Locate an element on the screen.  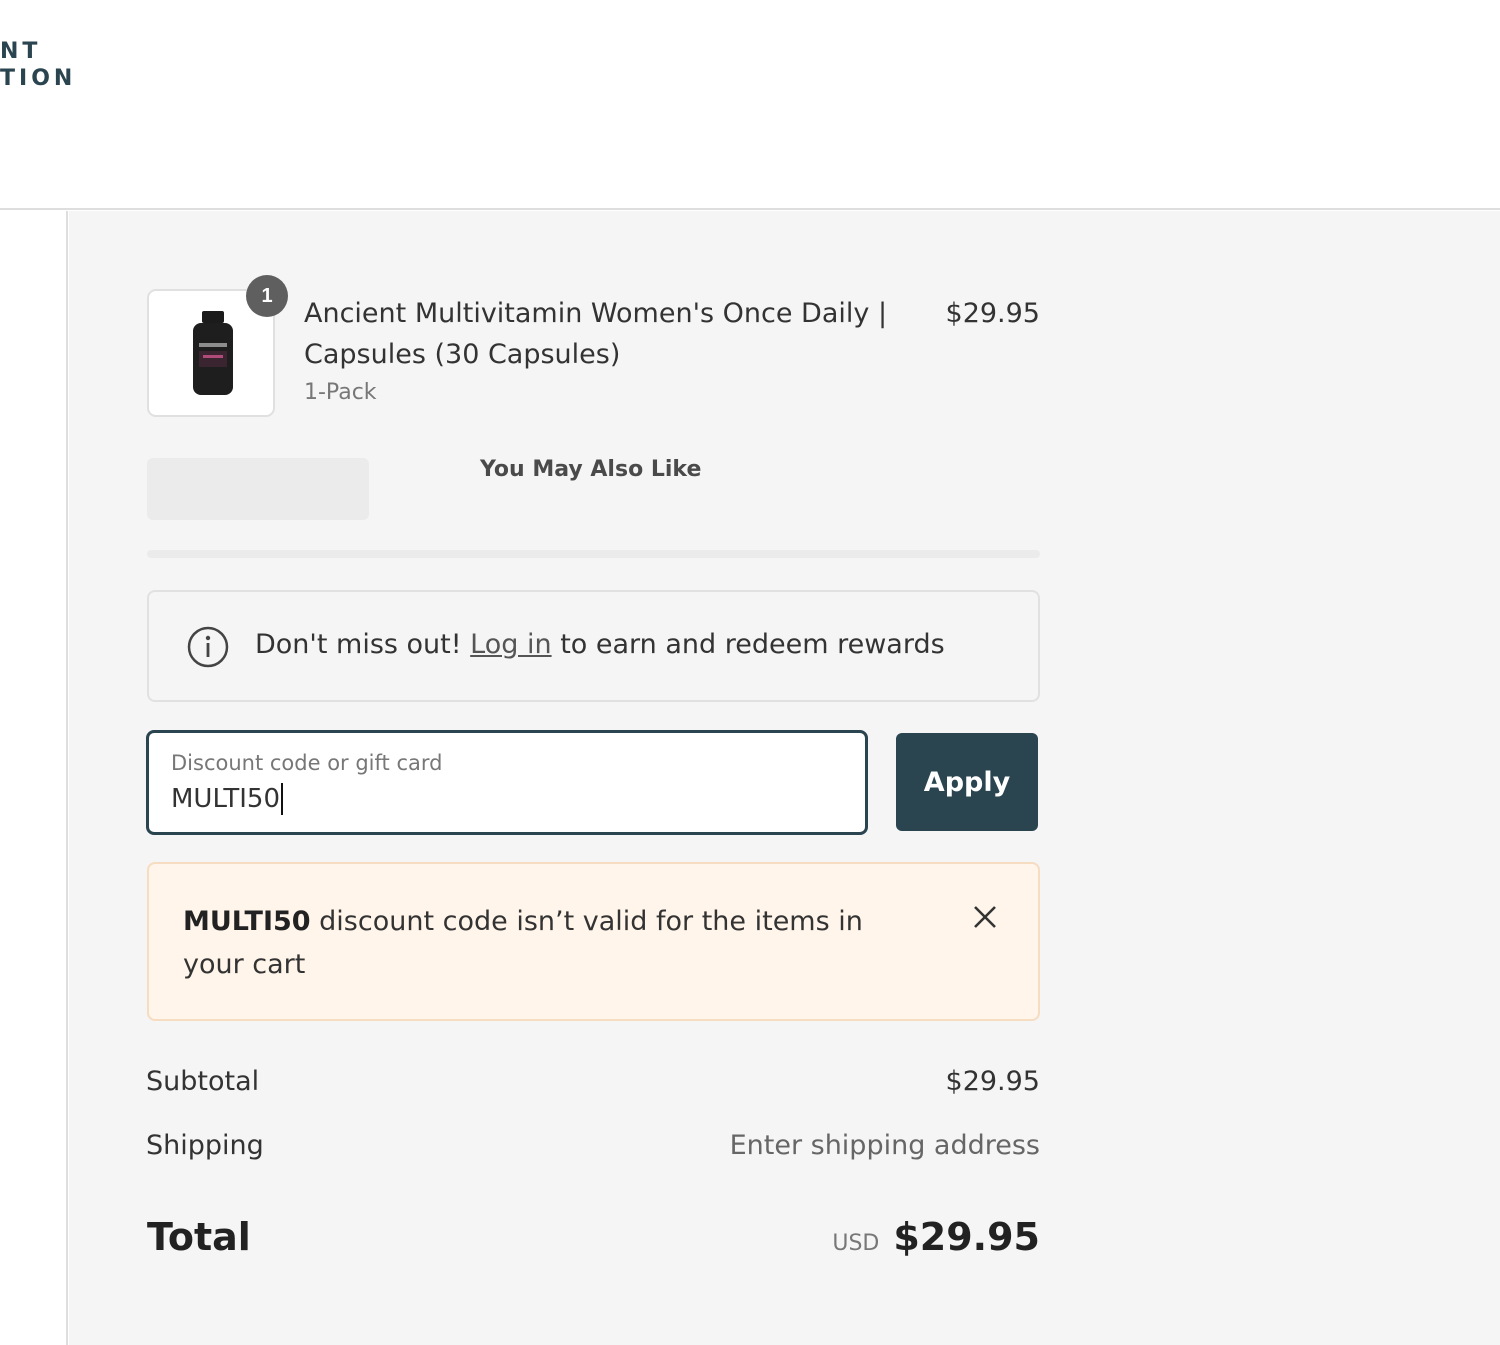
discount-field-value-wrap: MULTI50 is located at coordinates (227, 799).